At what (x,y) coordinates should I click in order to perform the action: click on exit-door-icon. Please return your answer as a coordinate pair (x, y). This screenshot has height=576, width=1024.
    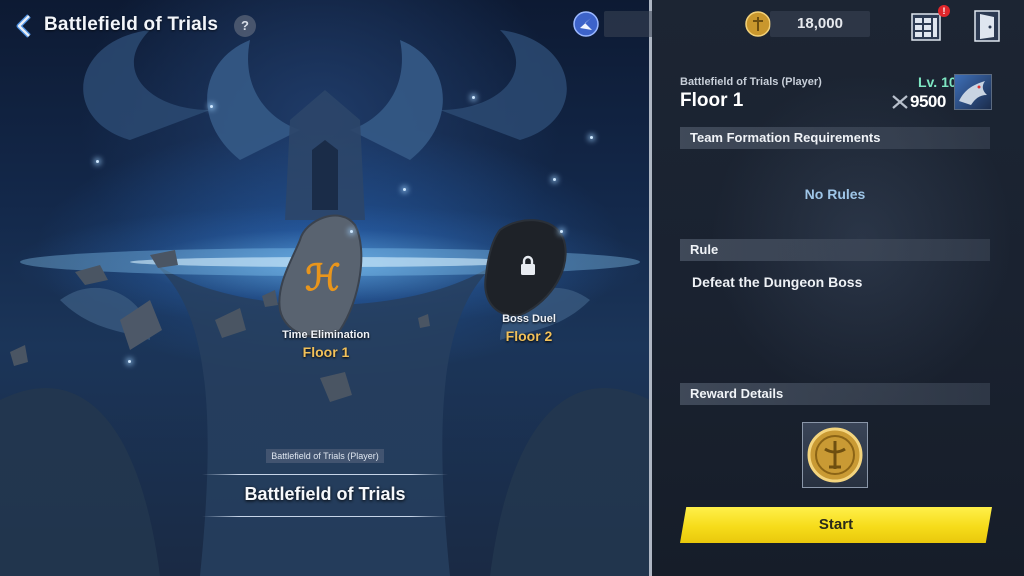
    Looking at the image, I should click on (987, 26).